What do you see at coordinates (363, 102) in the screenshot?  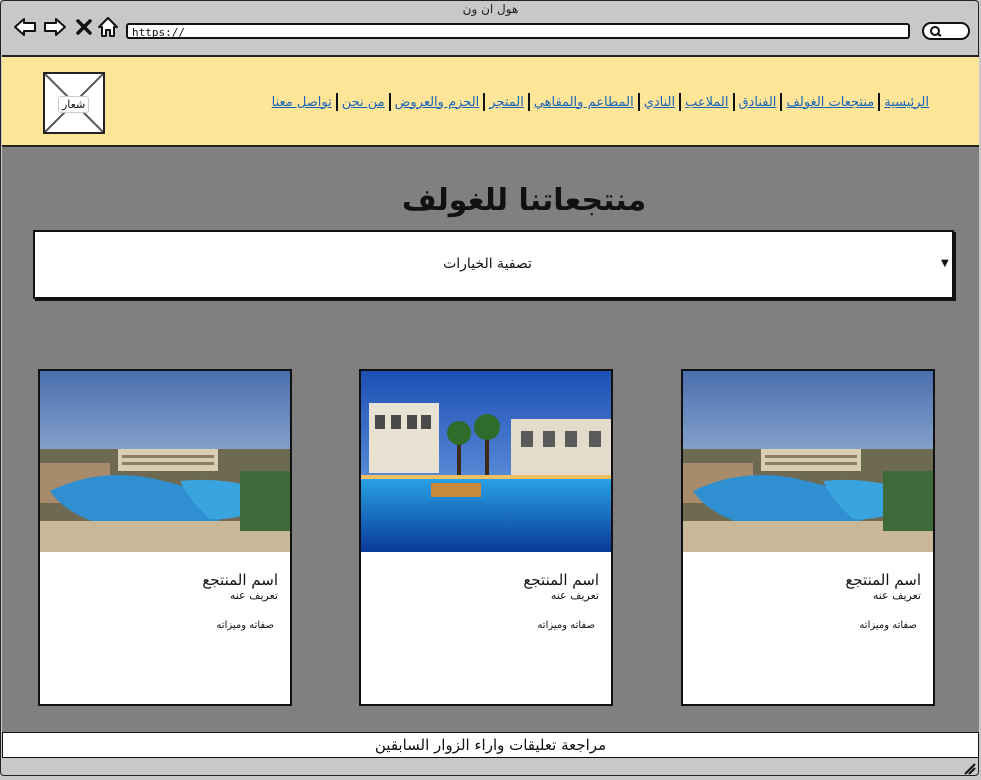 I see `nav-about: من نحن` at bounding box center [363, 102].